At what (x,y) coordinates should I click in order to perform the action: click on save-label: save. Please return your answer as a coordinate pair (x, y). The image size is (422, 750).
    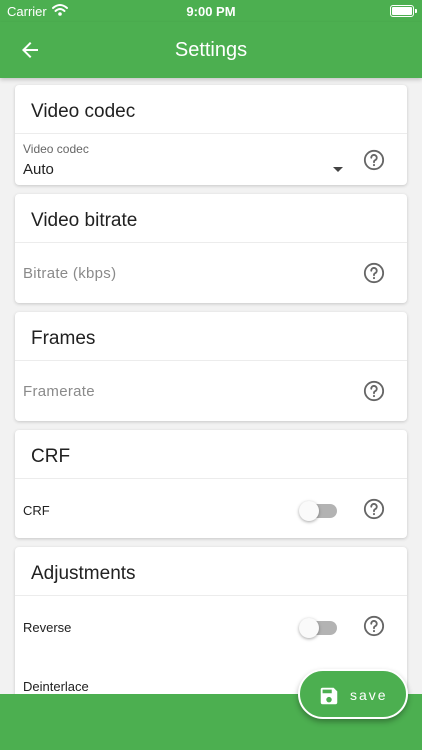
    Looking at the image, I should click on (369, 695).